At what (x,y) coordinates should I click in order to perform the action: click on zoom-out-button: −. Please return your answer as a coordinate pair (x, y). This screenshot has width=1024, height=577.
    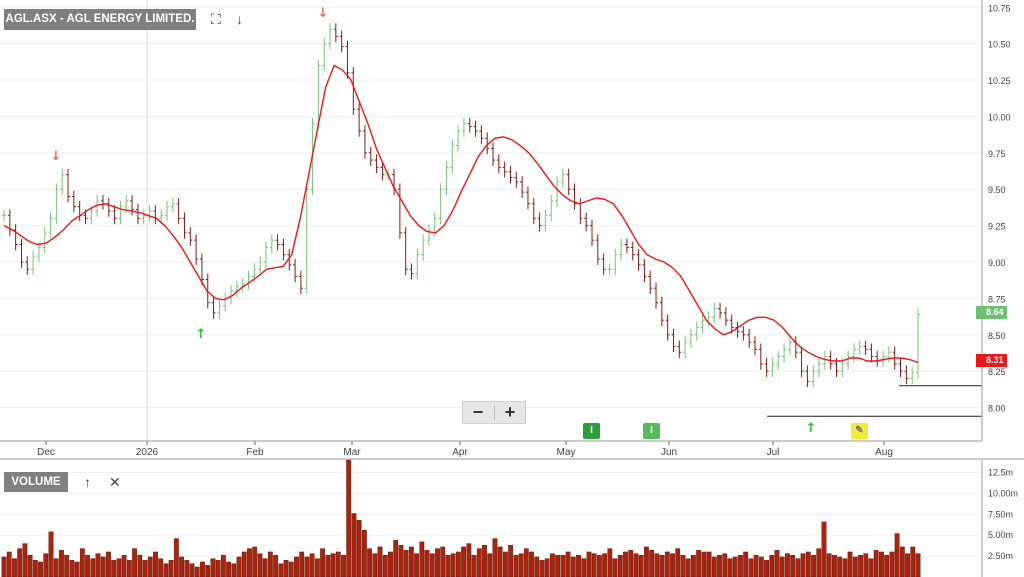
    Looking at the image, I should click on (478, 412).